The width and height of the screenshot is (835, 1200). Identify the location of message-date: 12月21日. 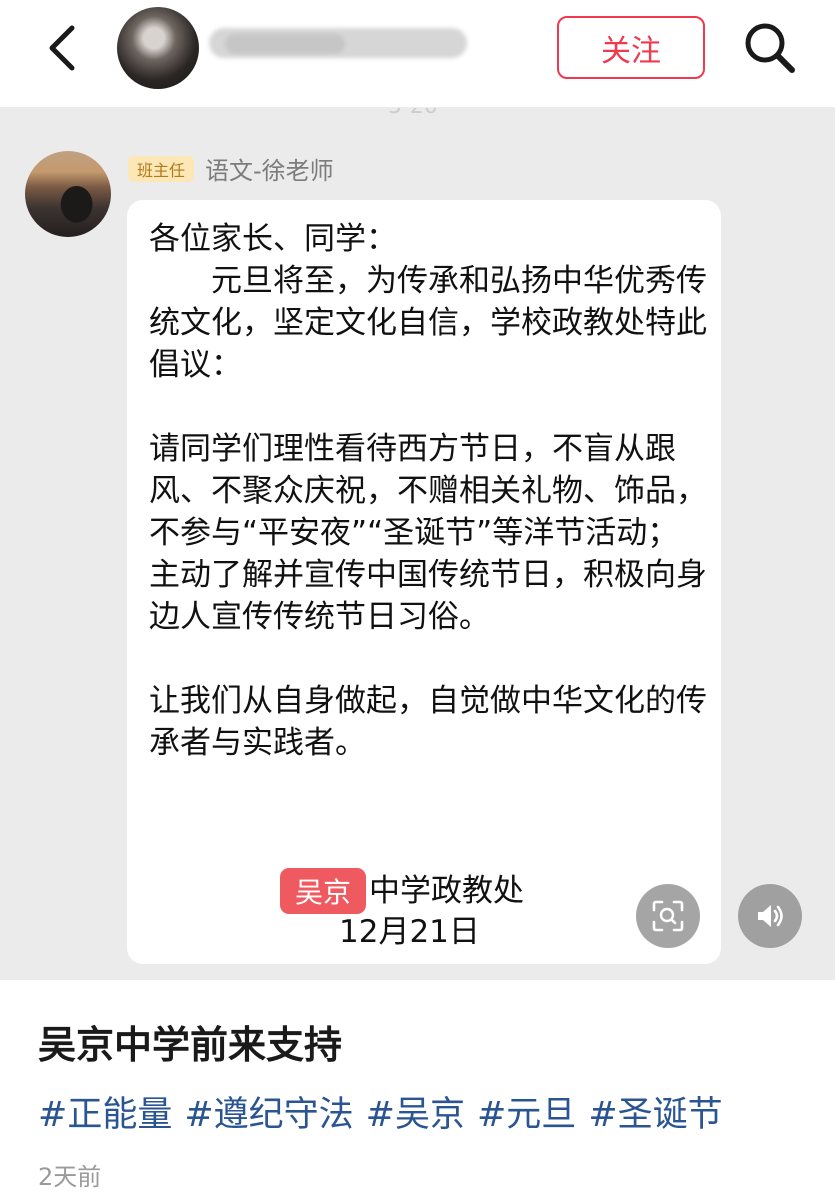
(409, 932).